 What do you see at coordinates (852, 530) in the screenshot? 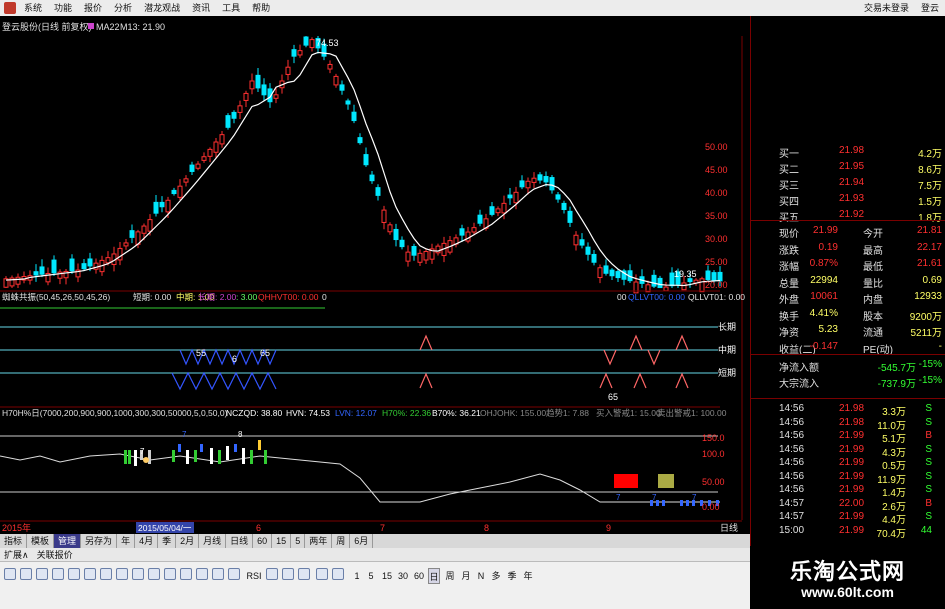
I see `tick-price: 21.99` at bounding box center [852, 530].